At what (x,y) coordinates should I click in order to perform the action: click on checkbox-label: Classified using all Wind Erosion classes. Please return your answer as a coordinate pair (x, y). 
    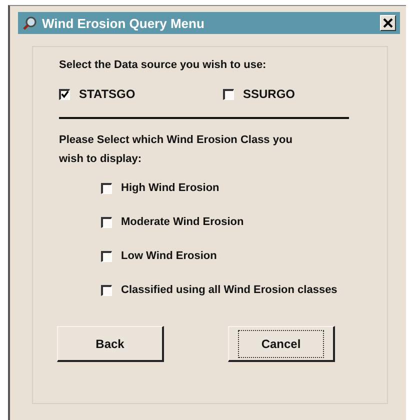
    Looking at the image, I should click on (229, 290).